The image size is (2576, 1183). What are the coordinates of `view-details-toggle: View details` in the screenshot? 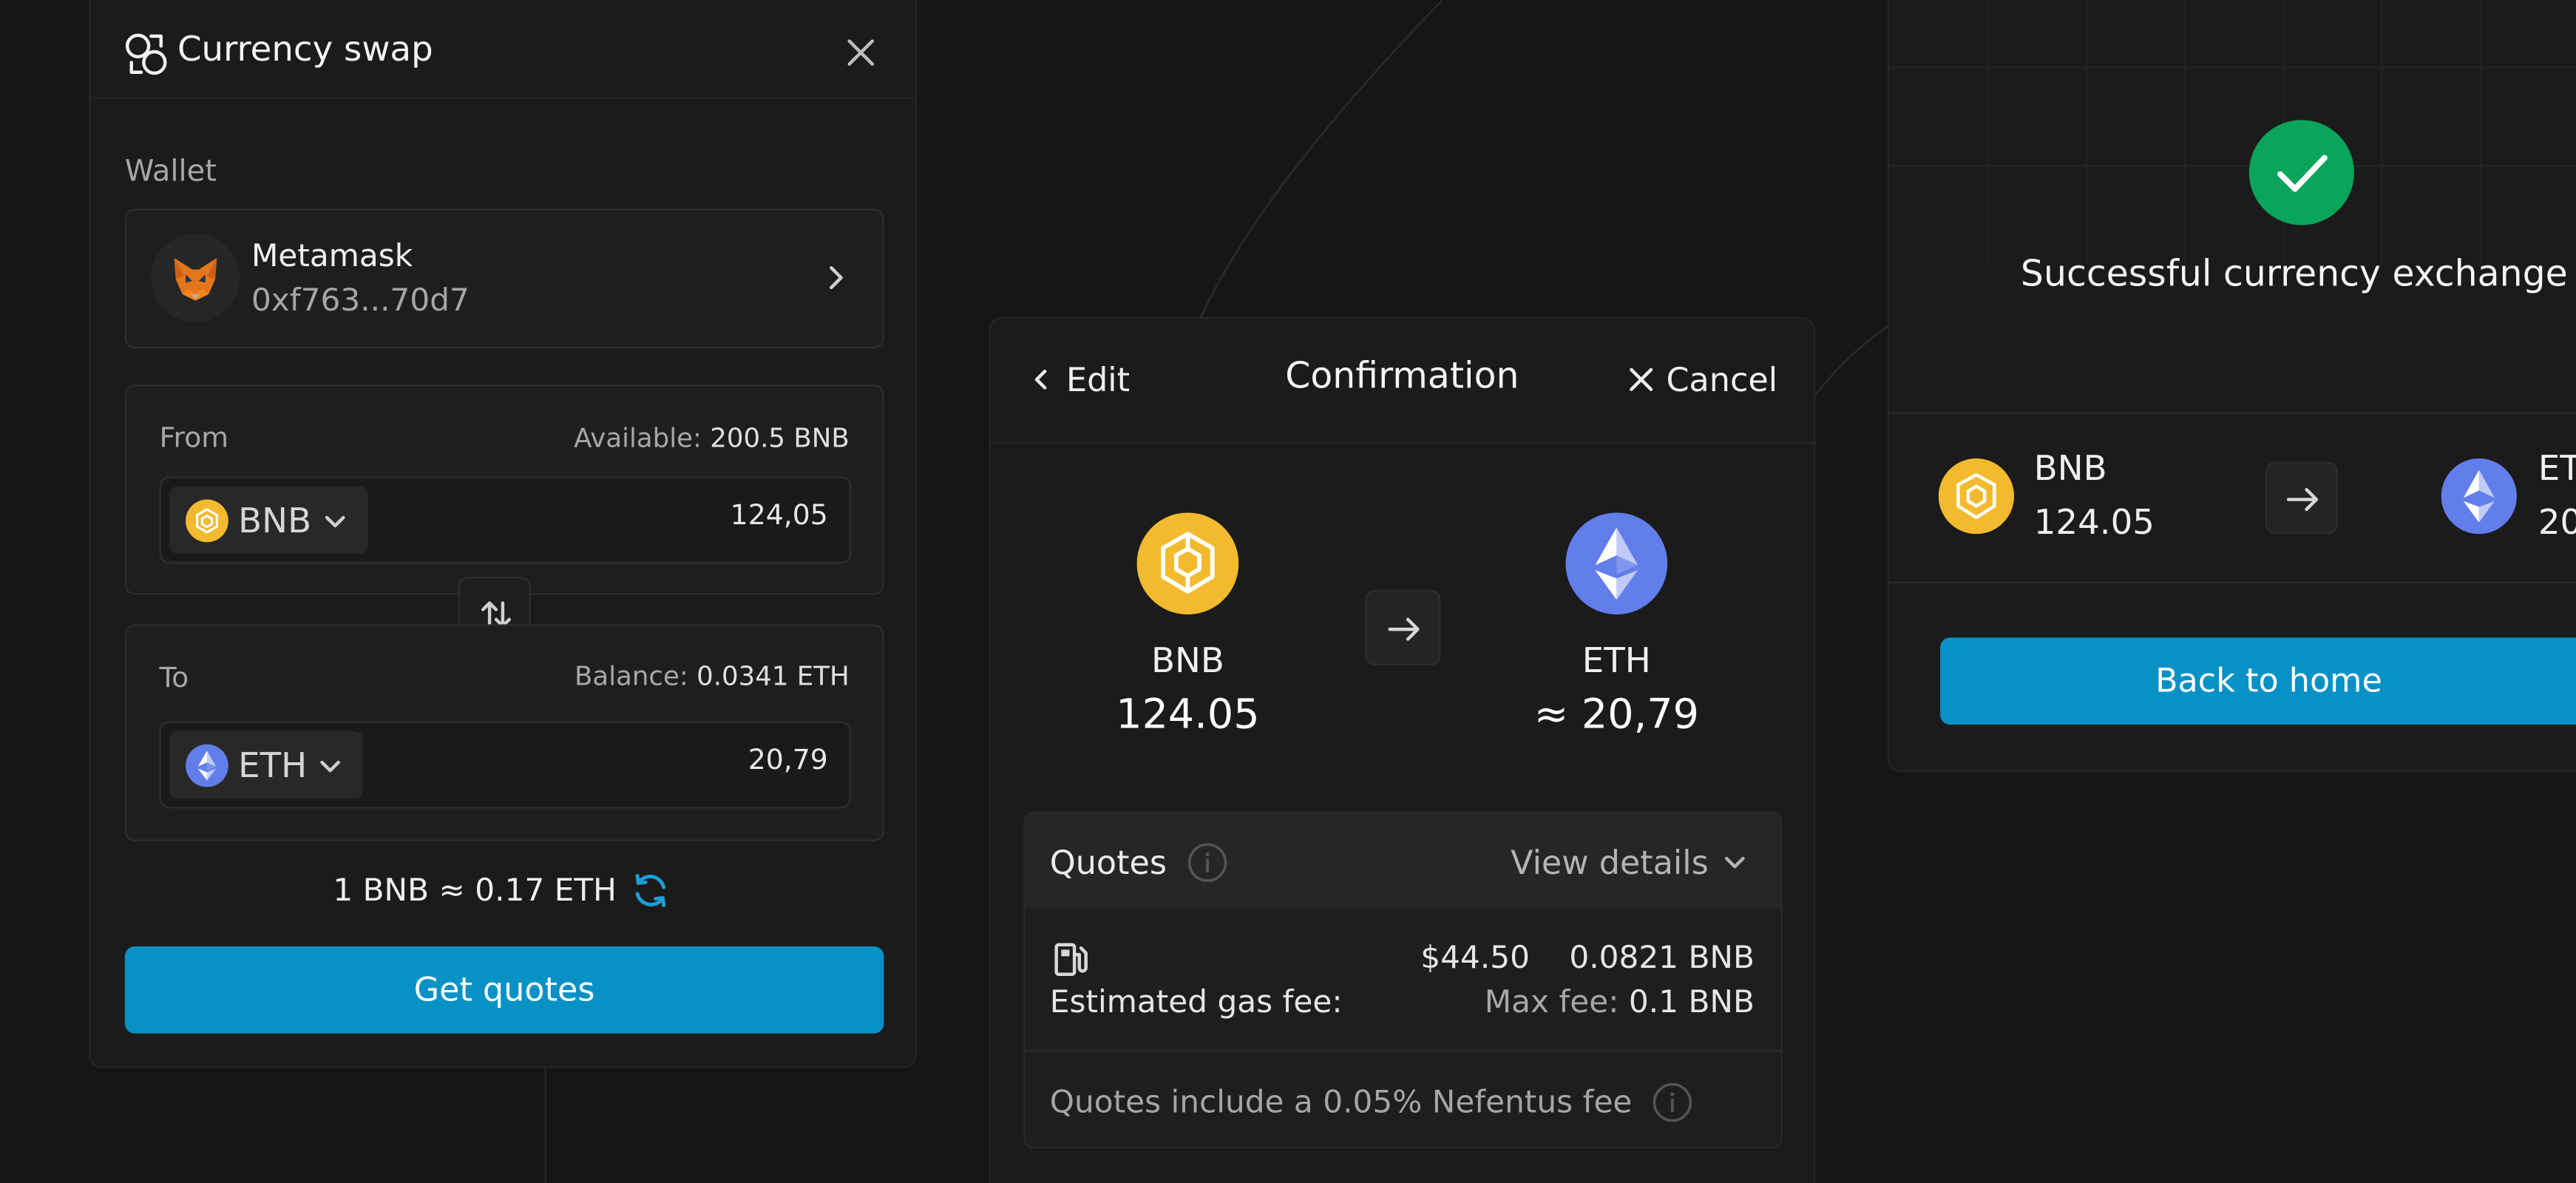 It's located at (1629, 862).